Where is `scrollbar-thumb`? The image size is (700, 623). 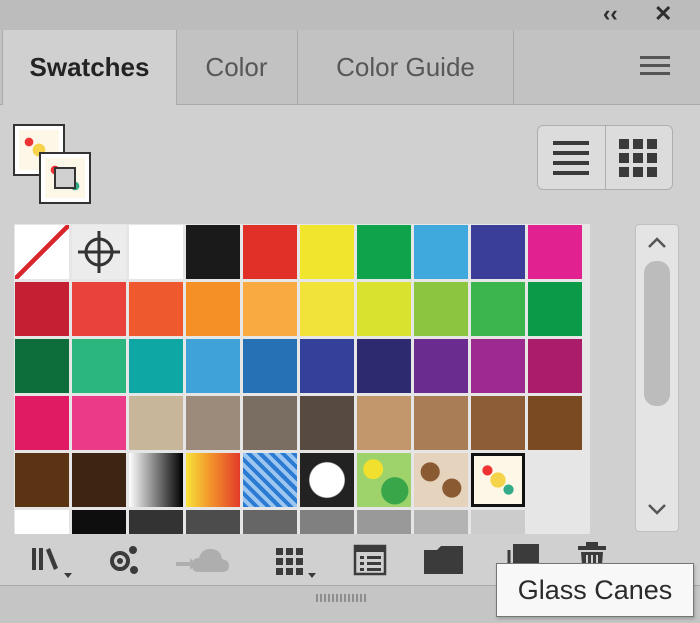 scrollbar-thumb is located at coordinates (657, 333).